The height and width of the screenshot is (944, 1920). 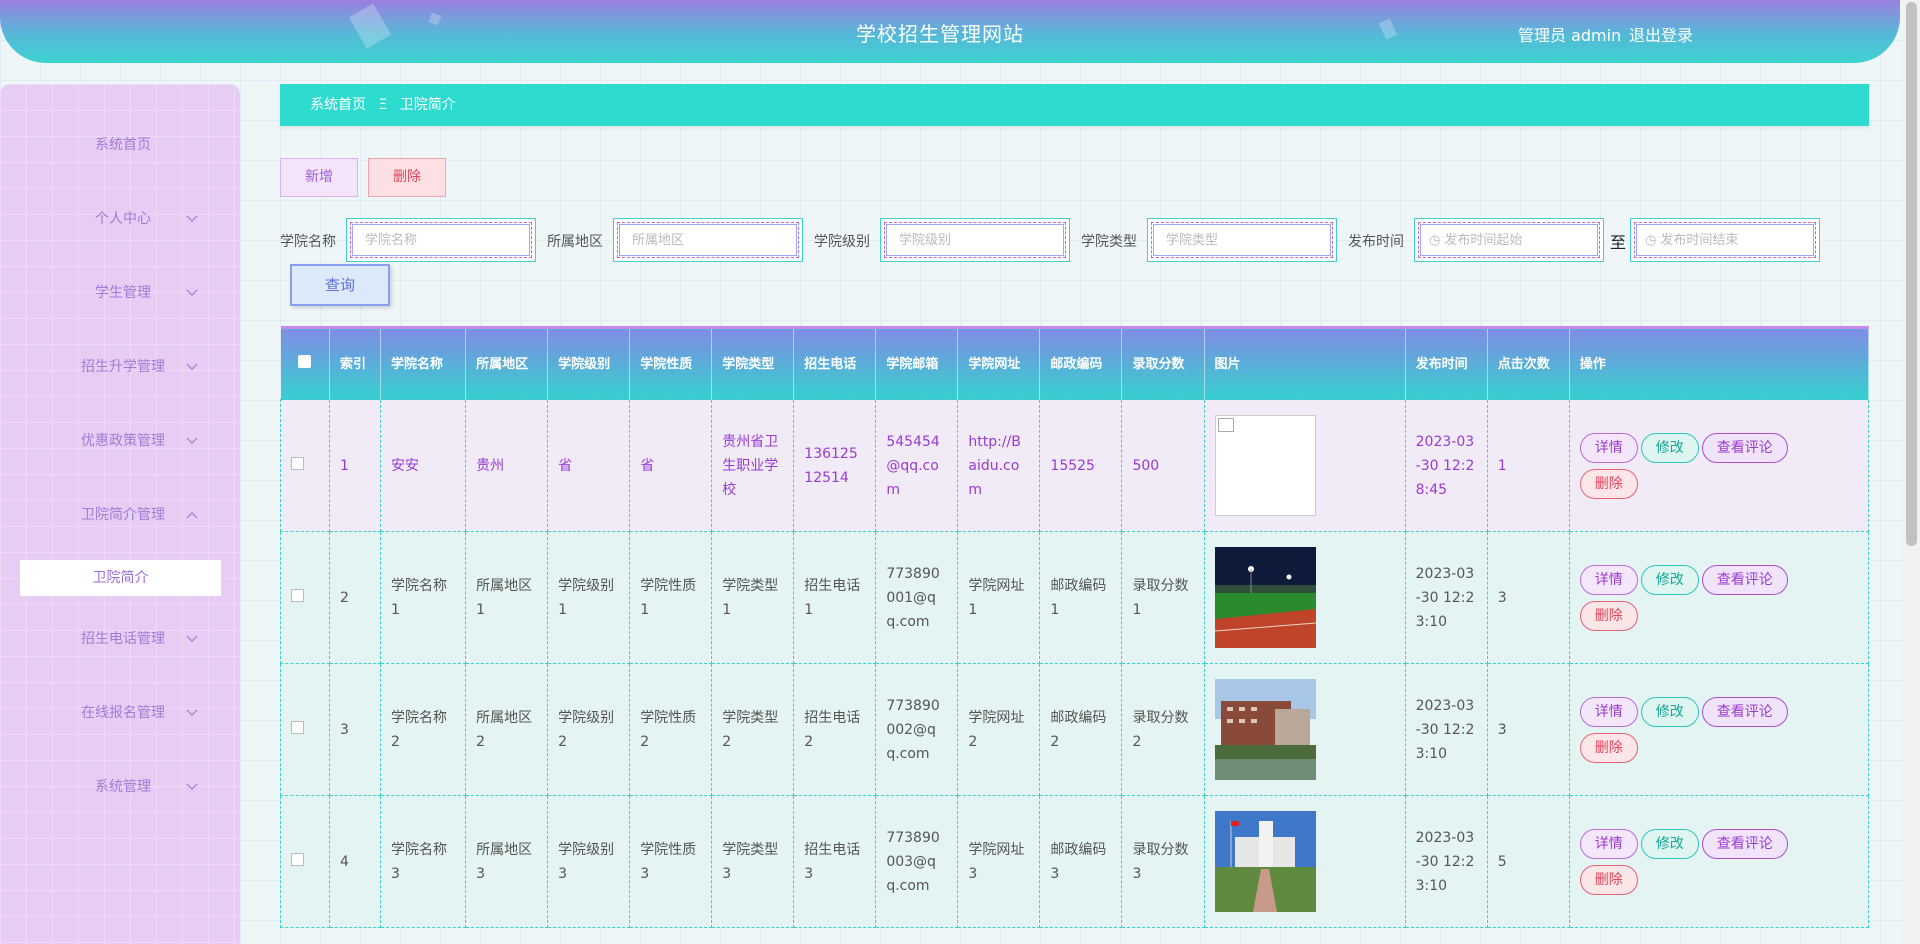 I want to click on sidebar-item-label: 学生管理, so click(x=123, y=293).